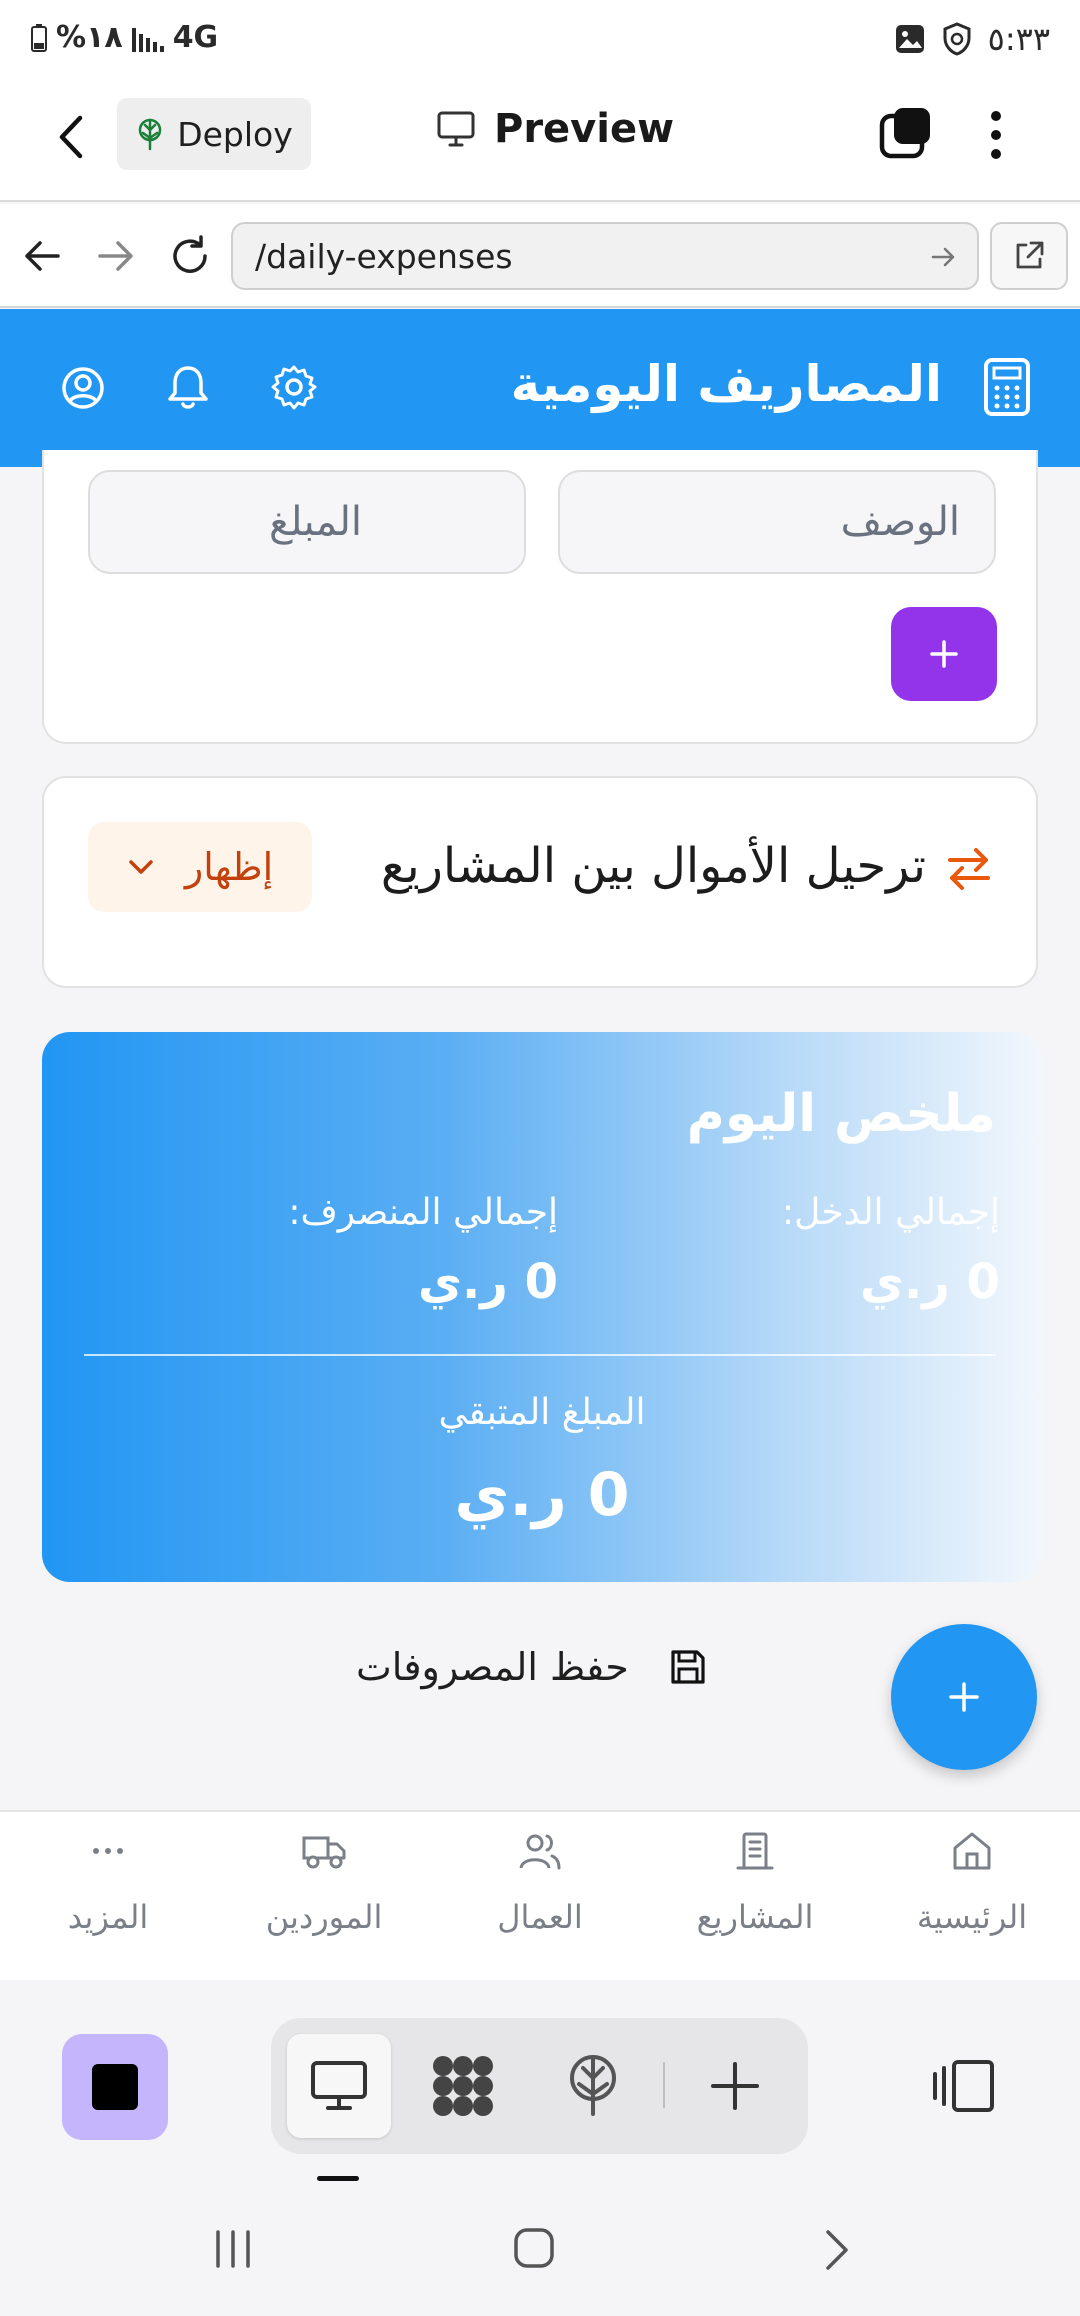 Image resolution: width=1080 pixels, height=2316 pixels. Describe the element at coordinates (972, 1917) in the screenshot. I see `nav-label-home: الرئيسية` at that location.